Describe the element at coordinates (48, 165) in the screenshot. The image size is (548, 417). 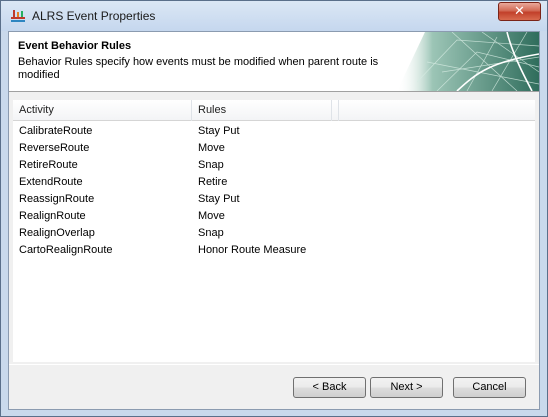
I see `activity-cell: RetireRoute` at that location.